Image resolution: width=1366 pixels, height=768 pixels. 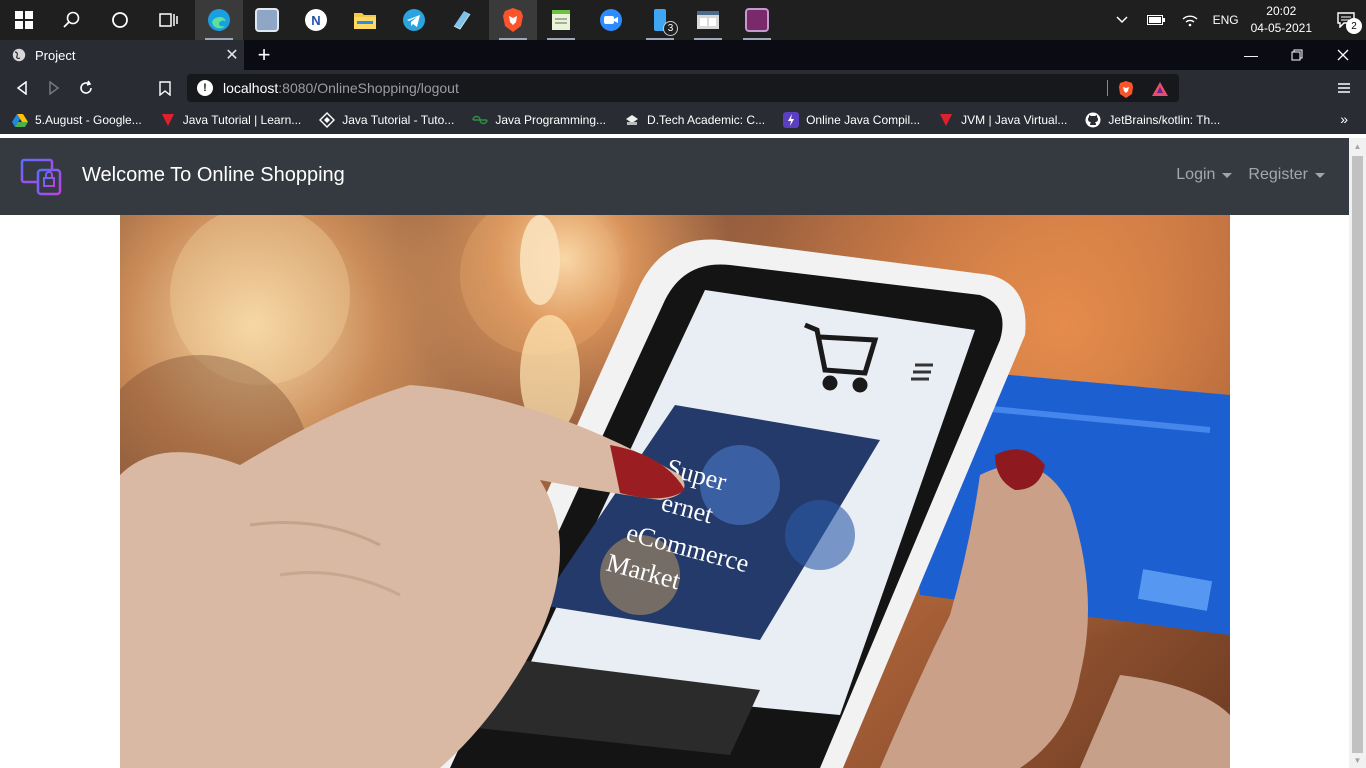 What do you see at coordinates (368, 88) in the screenshot?
I see `url-path: :8080/OnlineShopping/logout` at bounding box center [368, 88].